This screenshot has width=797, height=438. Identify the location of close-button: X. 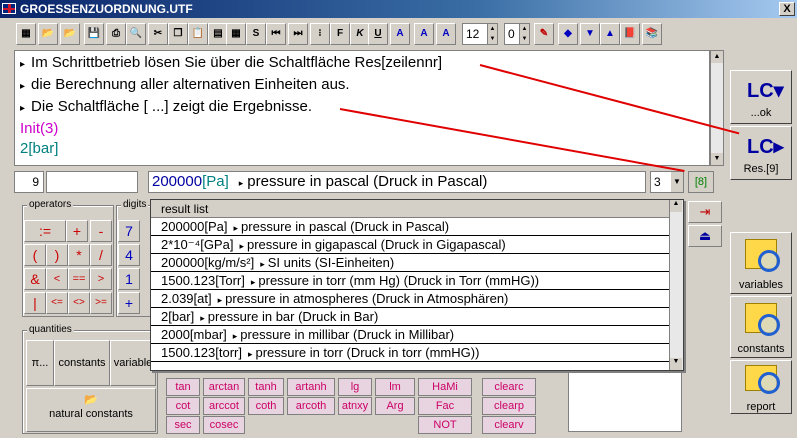
(787, 9).